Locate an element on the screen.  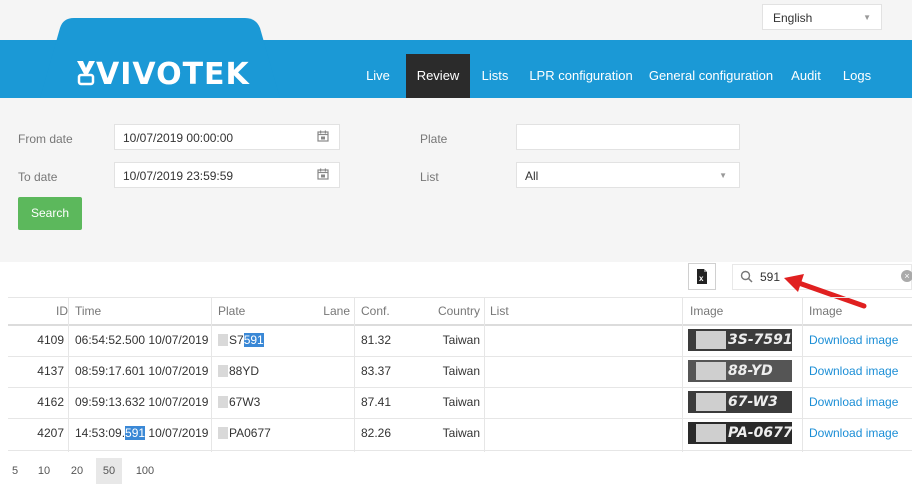
col-header-image: Image is located at coordinates (706, 311).